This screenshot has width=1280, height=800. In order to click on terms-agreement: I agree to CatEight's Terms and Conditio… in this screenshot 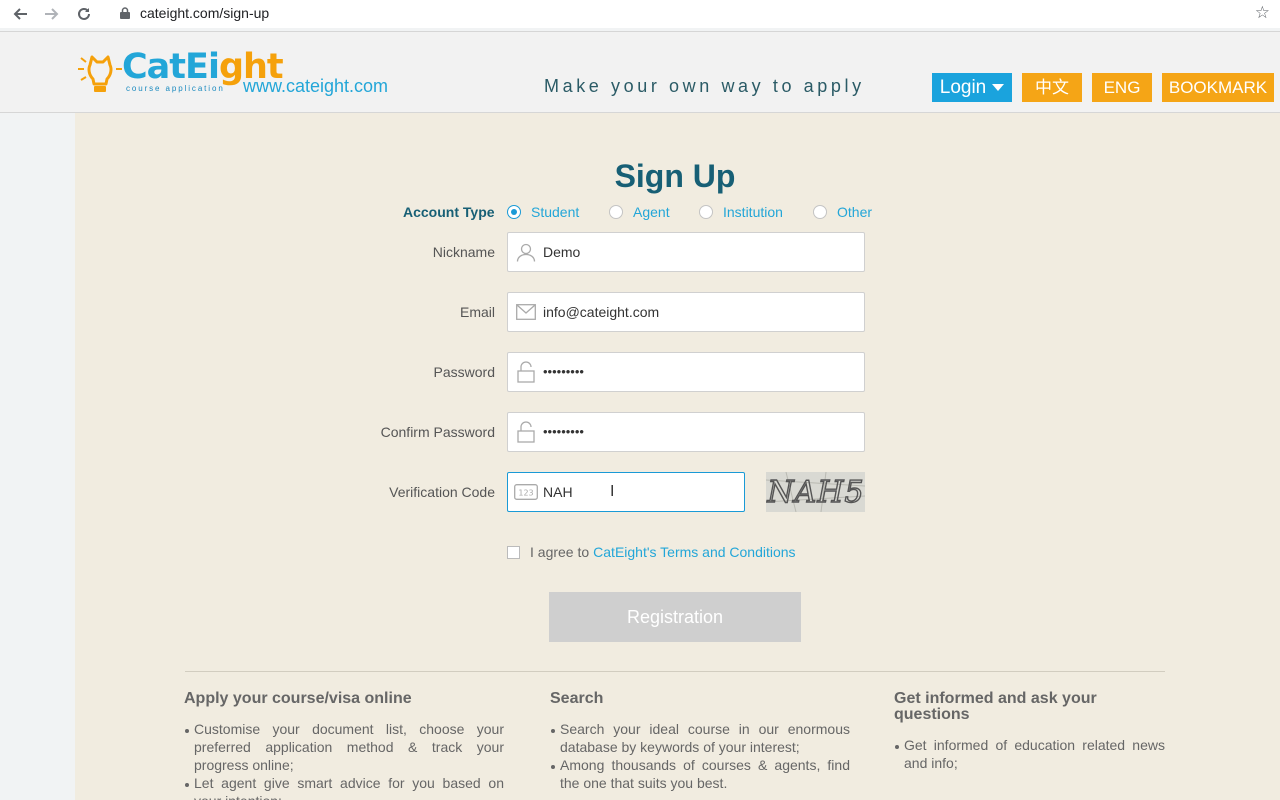, I will do `click(651, 552)`.